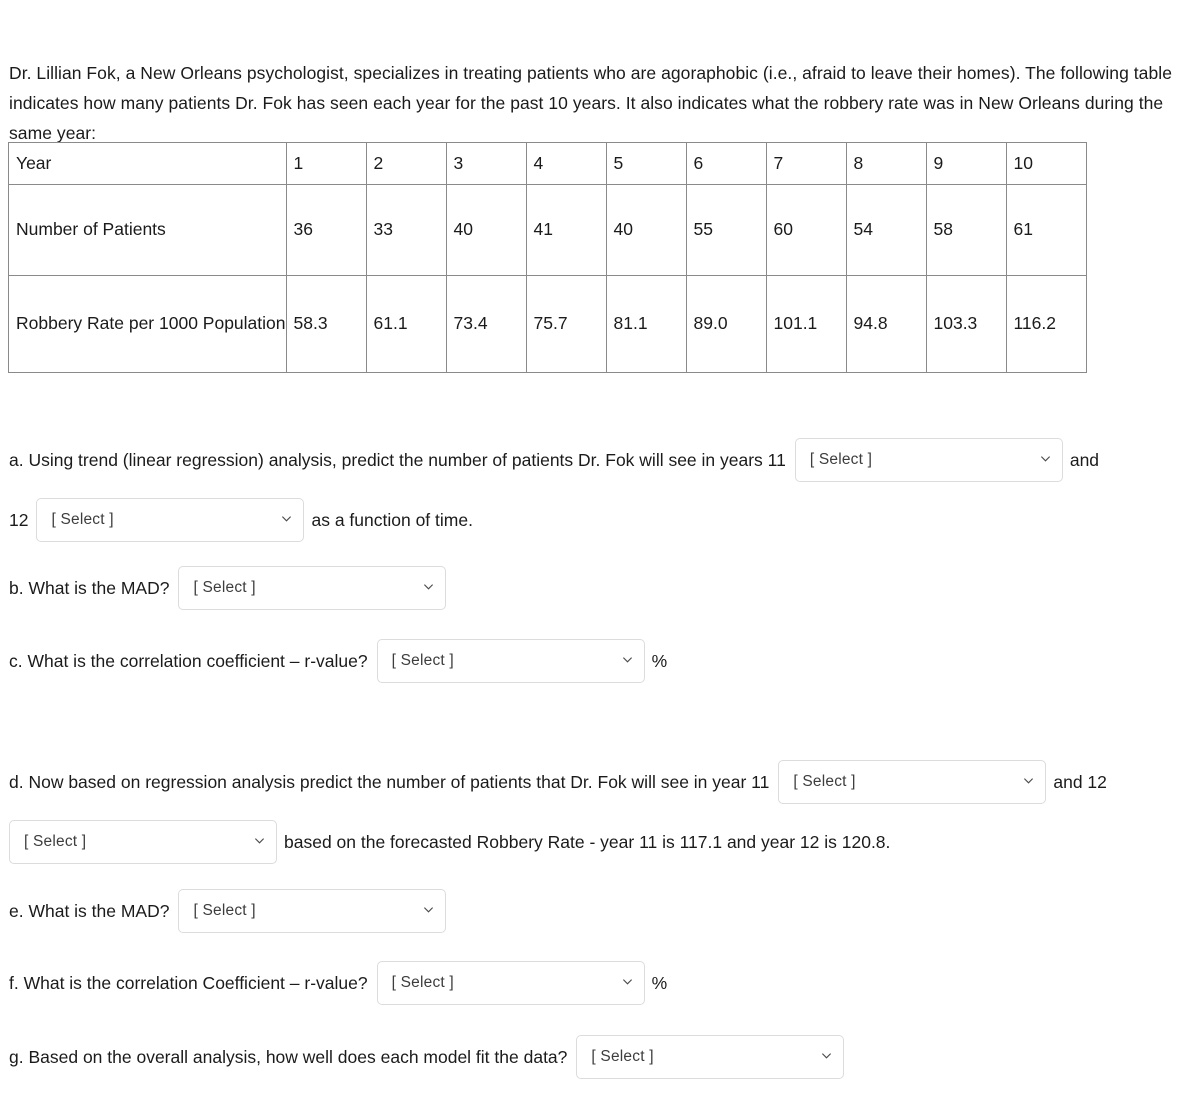 The height and width of the screenshot is (1101, 1200). I want to click on select-d-year12-value: [ Select ], so click(55, 841).